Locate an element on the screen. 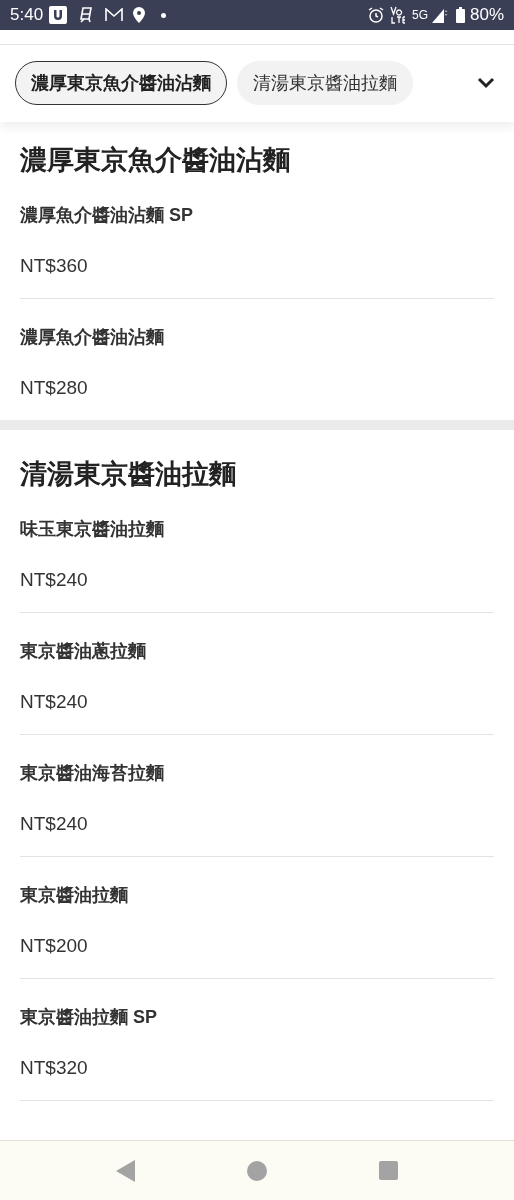  chevron-down-icon is located at coordinates (486, 83).